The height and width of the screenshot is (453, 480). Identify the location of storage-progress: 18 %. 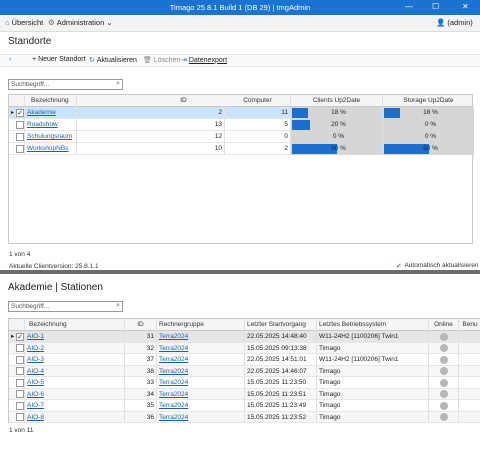
(428, 113).